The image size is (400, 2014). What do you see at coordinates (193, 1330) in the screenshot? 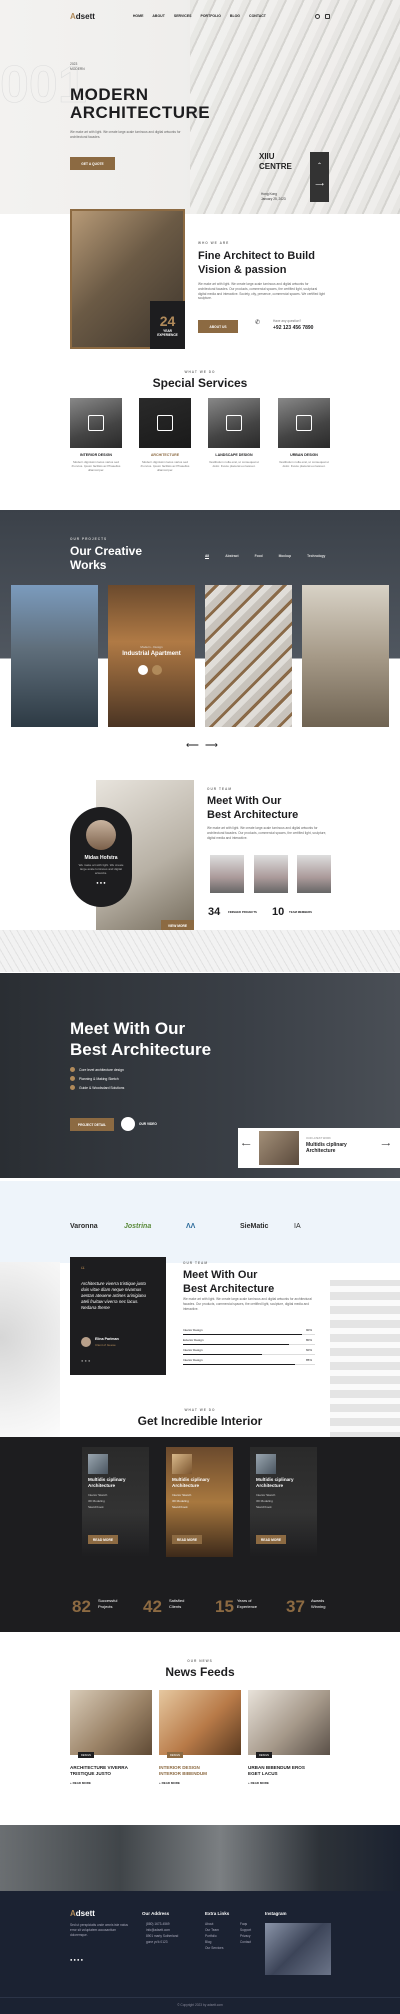
I see `skill-label: Interior Design` at bounding box center [193, 1330].